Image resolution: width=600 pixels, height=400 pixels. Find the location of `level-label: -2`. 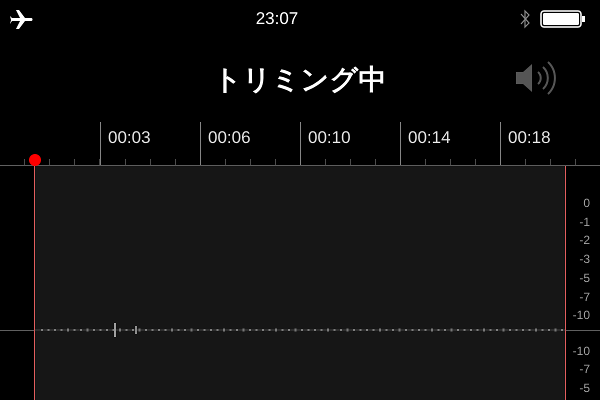

level-label: -2 is located at coordinates (584, 241).